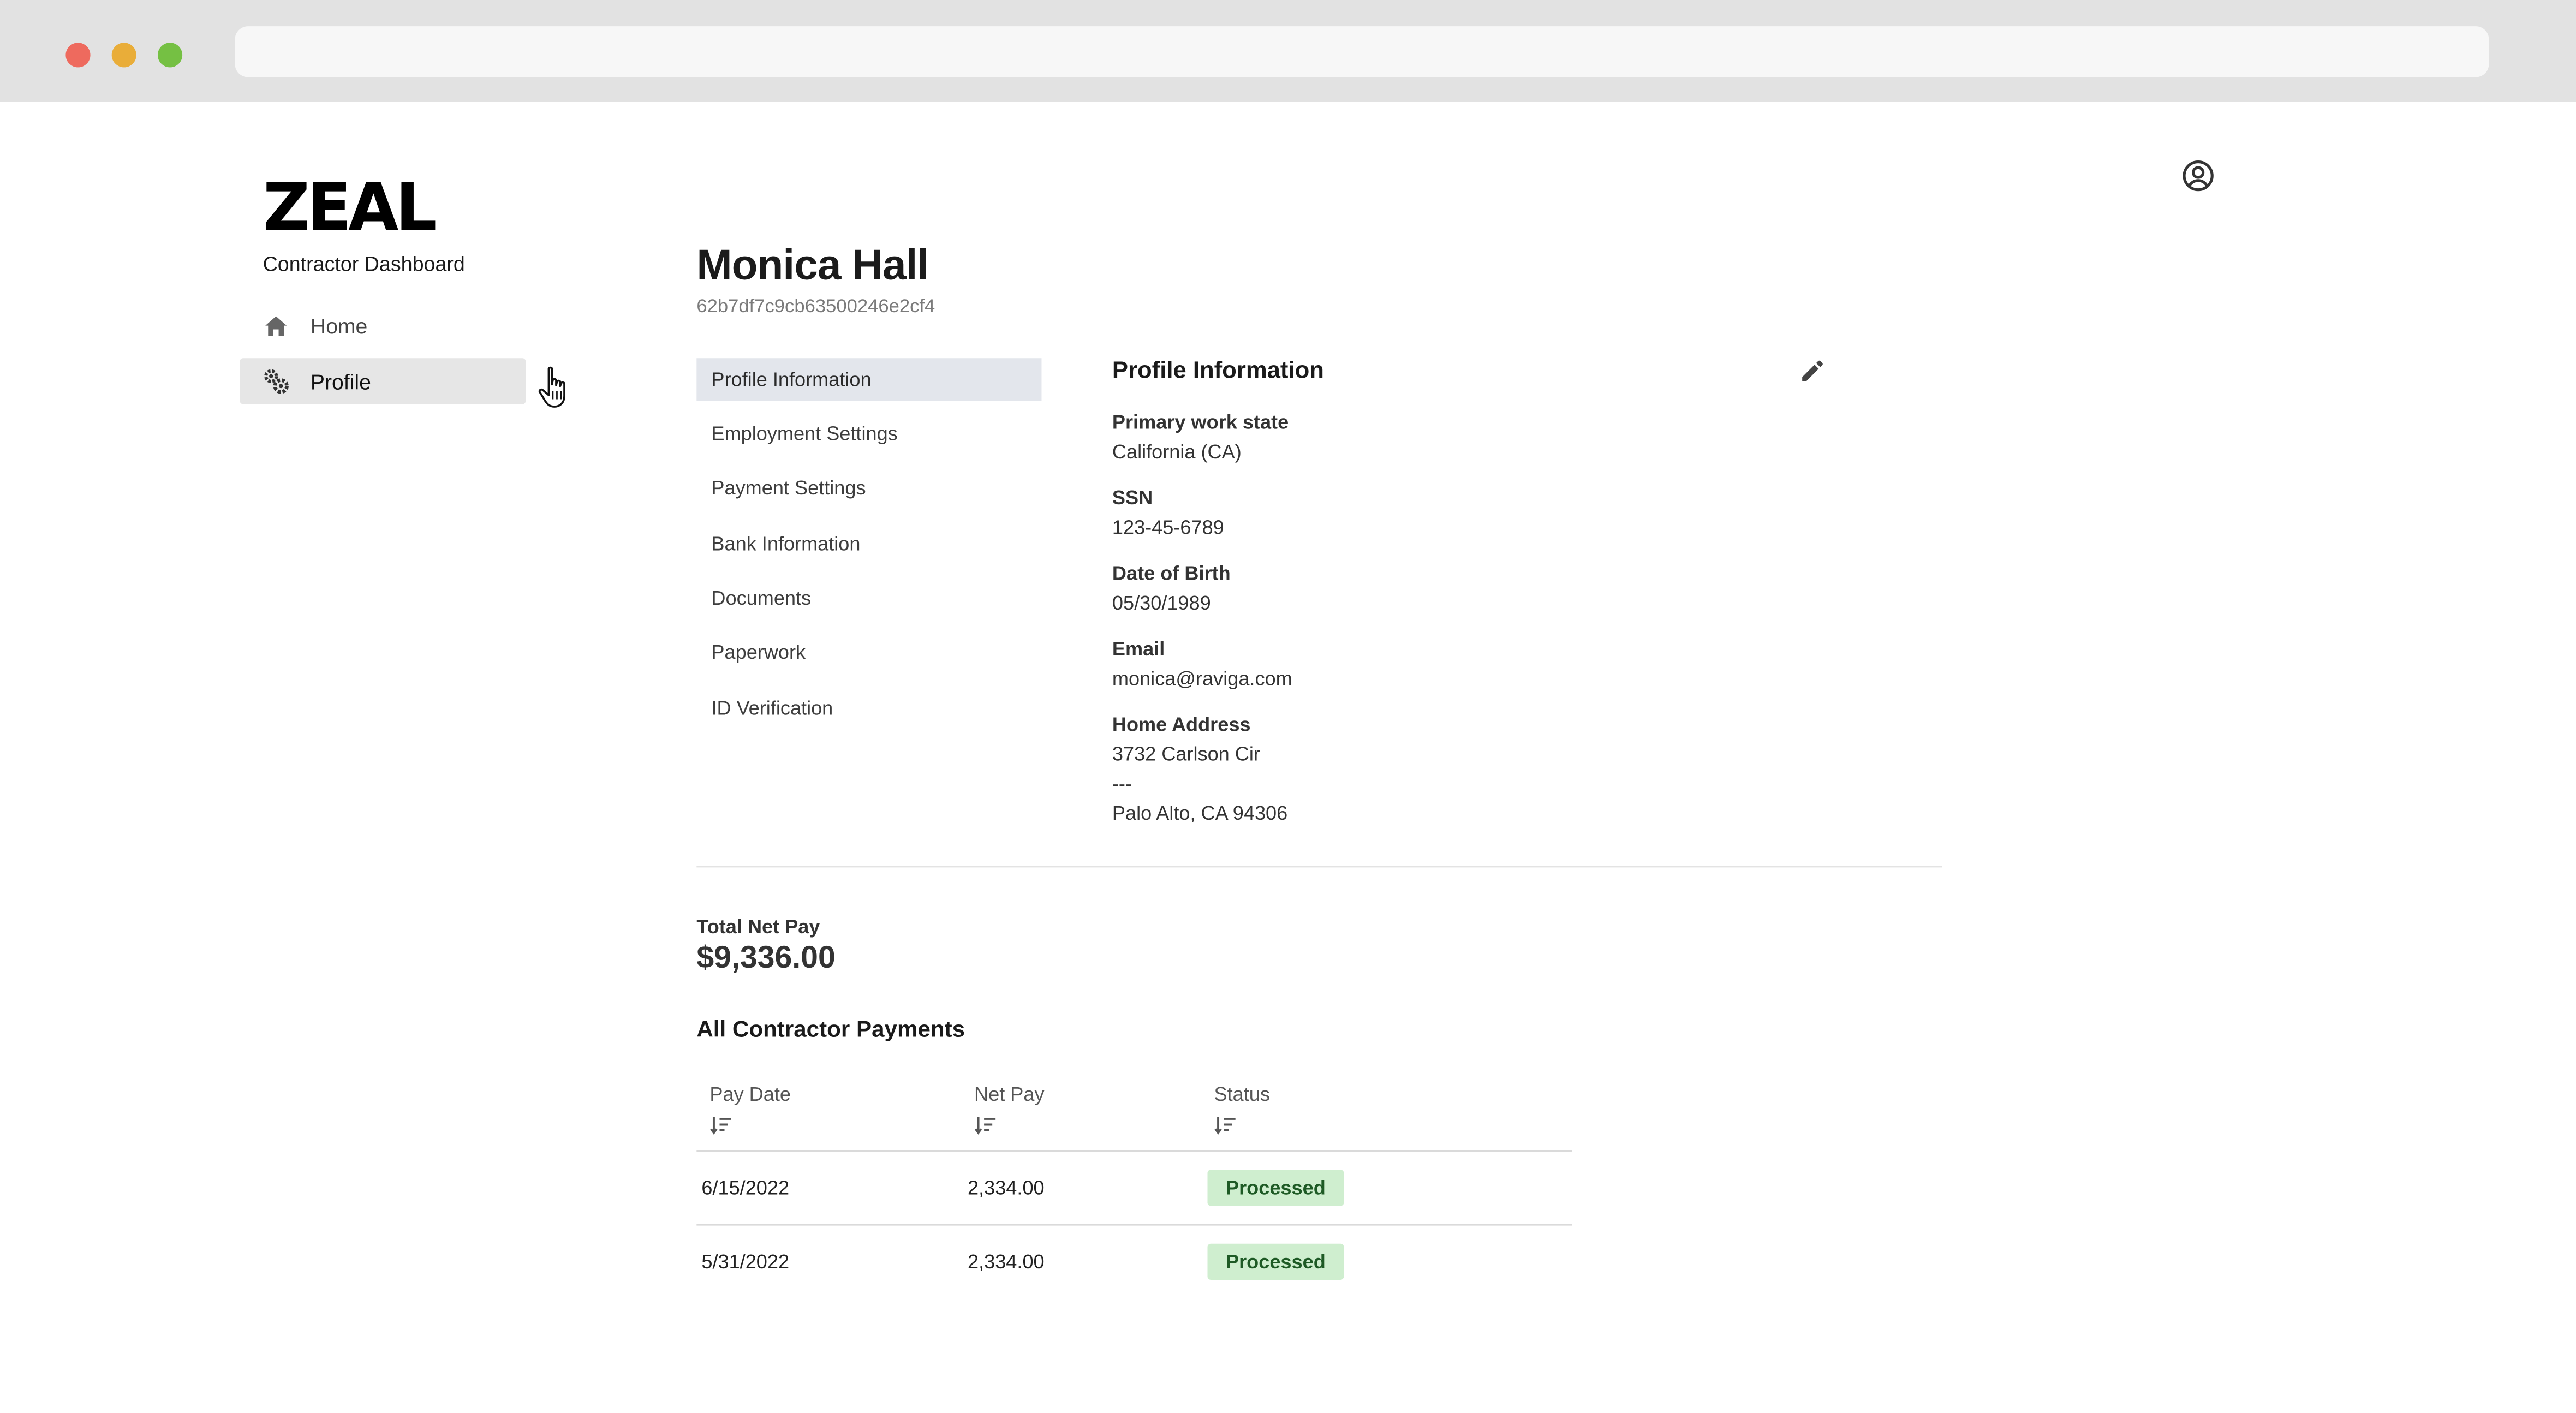 Image resolution: width=2576 pixels, height=1413 pixels. I want to click on tab-label: Paperwork, so click(758, 652).